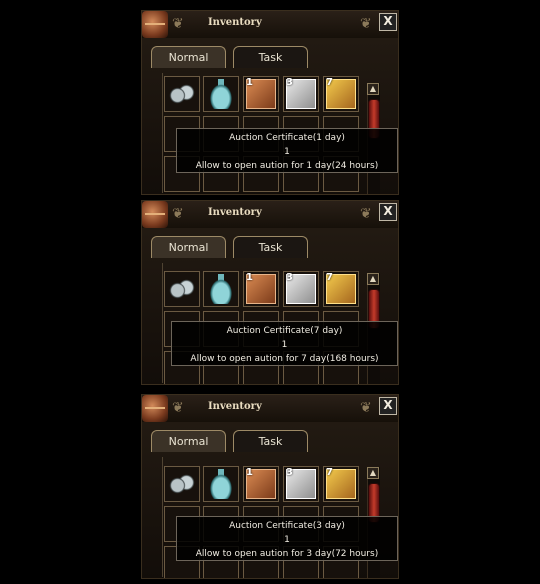 The width and height of the screenshot is (540, 584). Describe the element at coordinates (287, 166) in the screenshot. I see `tooltip-description: Allow to open aution for 1 day(24 hours)` at that location.